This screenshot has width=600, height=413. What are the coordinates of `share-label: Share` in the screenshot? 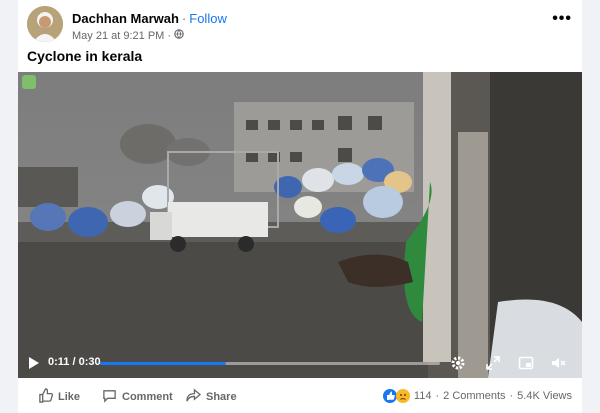 It's located at (221, 397).